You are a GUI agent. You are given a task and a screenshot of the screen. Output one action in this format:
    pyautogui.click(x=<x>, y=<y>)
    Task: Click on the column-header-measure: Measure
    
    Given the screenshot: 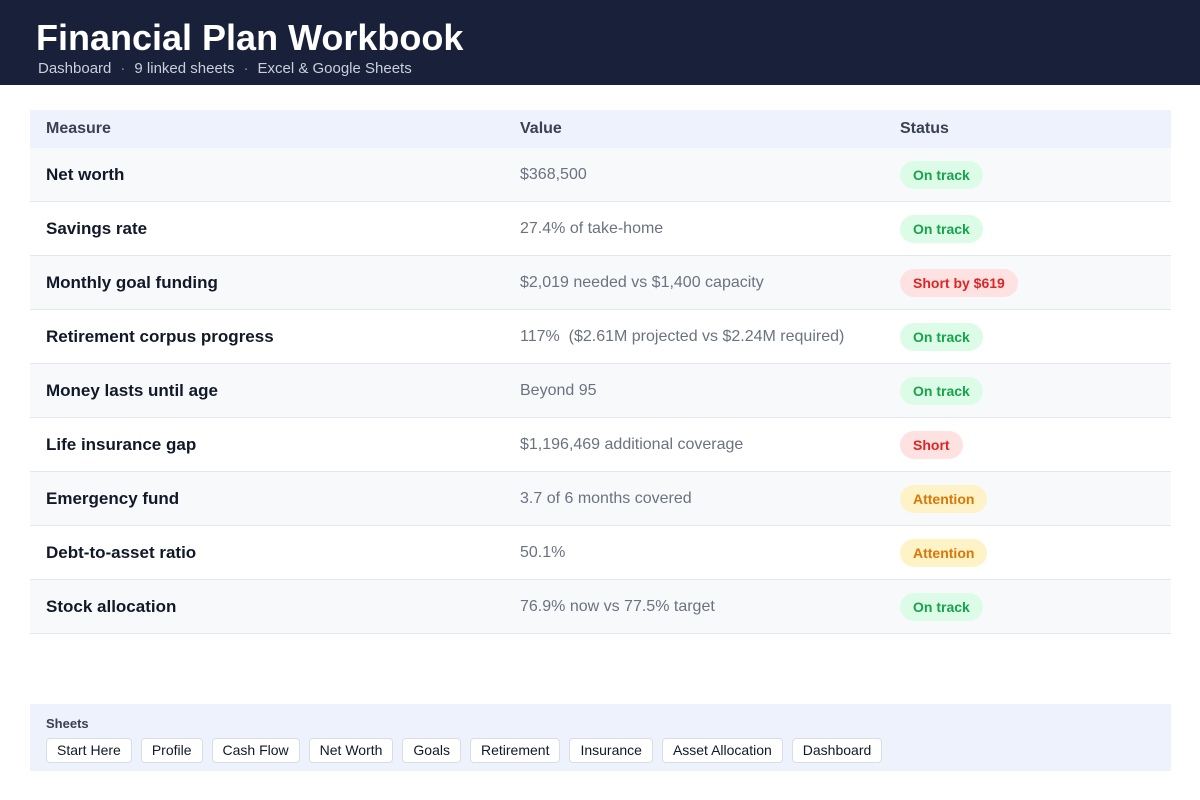 What is the action you would take?
    pyautogui.click(x=78, y=128)
    